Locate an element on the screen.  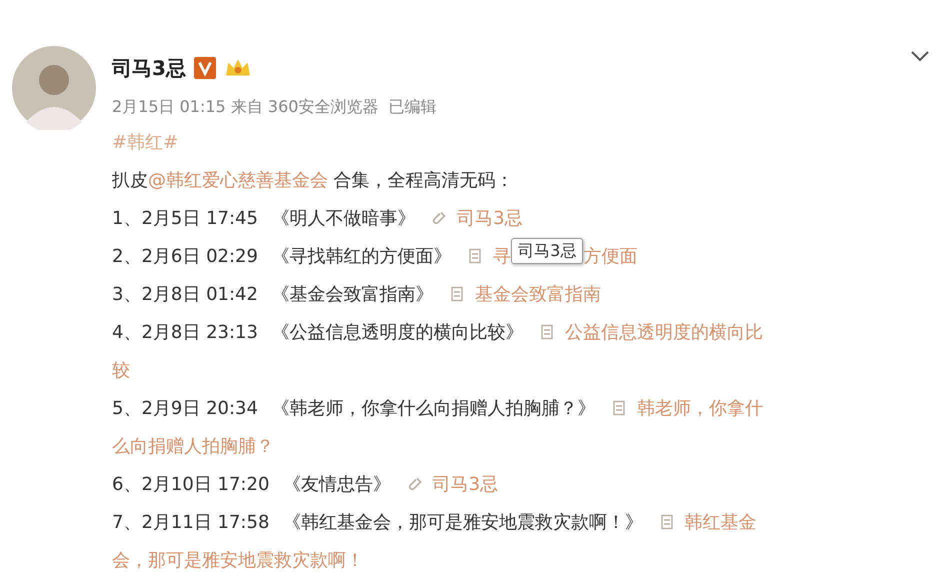
article-link: 方便面 is located at coordinates (610, 256).